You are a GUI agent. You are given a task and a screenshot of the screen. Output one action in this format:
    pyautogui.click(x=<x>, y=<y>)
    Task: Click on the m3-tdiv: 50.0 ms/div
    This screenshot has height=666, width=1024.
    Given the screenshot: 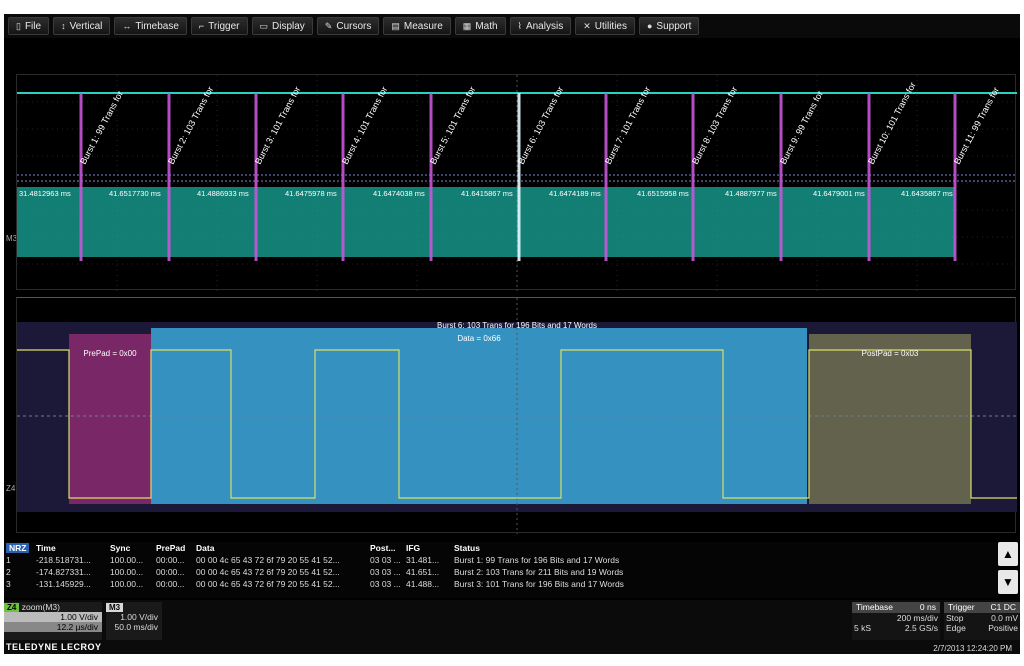 What is the action you would take?
    pyautogui.click(x=136, y=627)
    